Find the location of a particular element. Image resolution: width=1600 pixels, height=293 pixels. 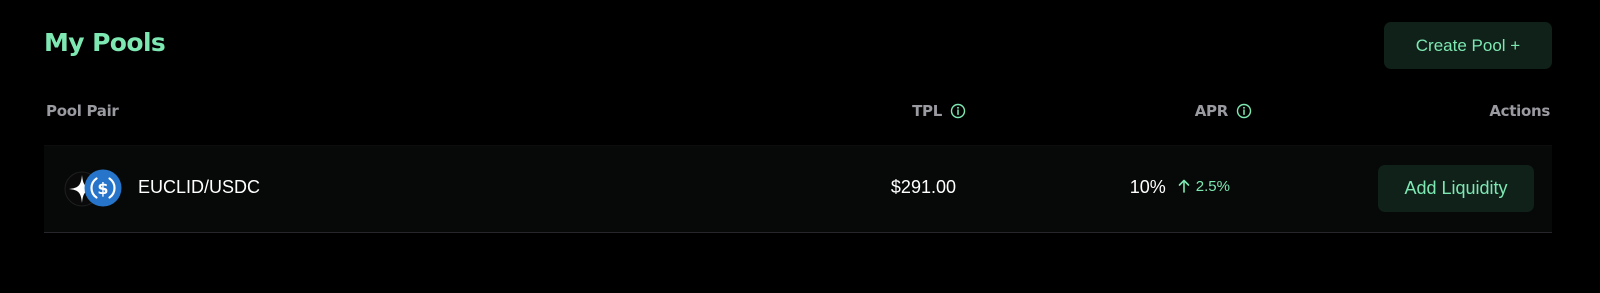

apr-cell: 10% 2.5% is located at coordinates (1180, 187).